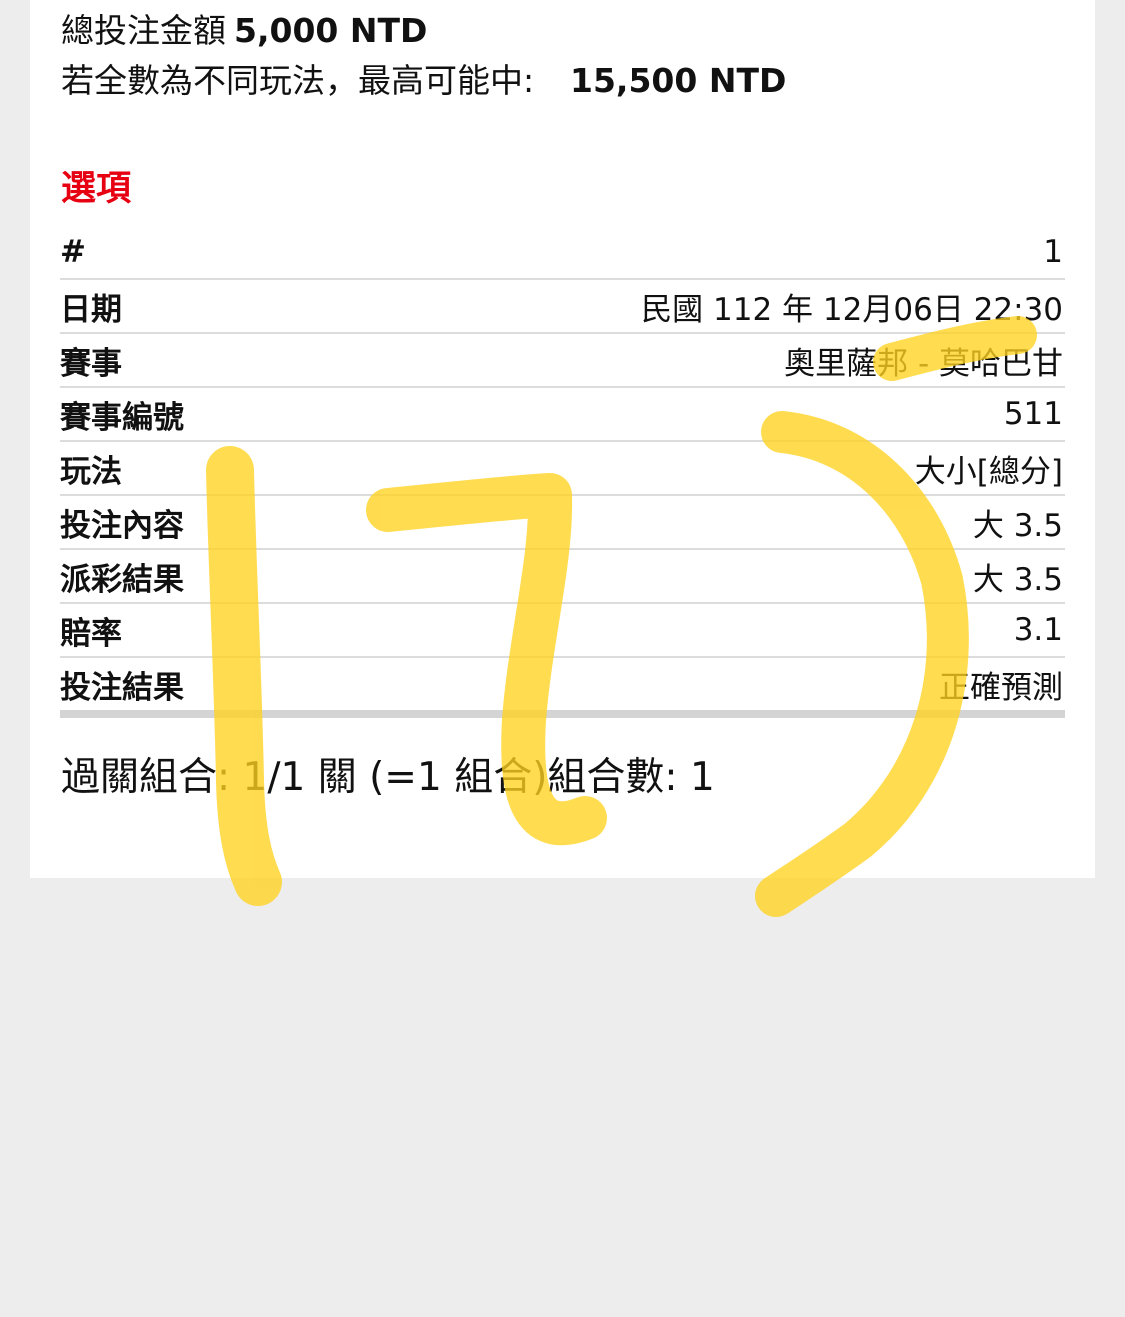 Image resolution: width=1125 pixels, height=1317 pixels. Describe the element at coordinates (988, 471) in the screenshot. I see `row-value: 大小[總分]` at that location.